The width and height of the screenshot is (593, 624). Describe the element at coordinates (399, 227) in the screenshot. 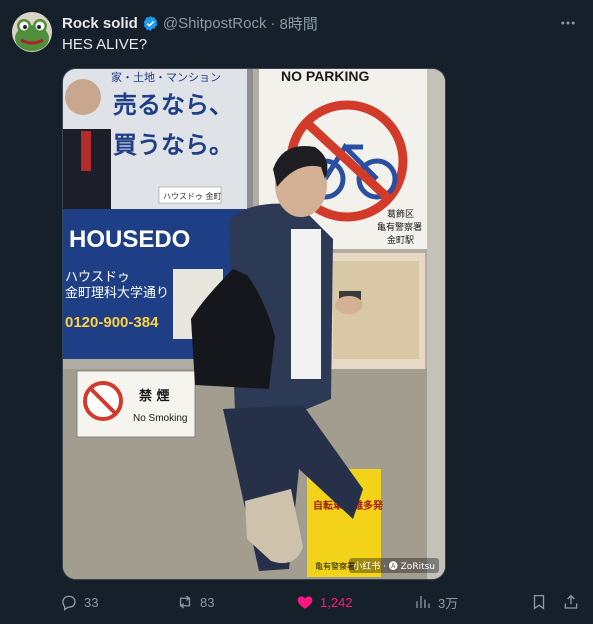

I see `police-label-2: 亀有警察署` at that location.